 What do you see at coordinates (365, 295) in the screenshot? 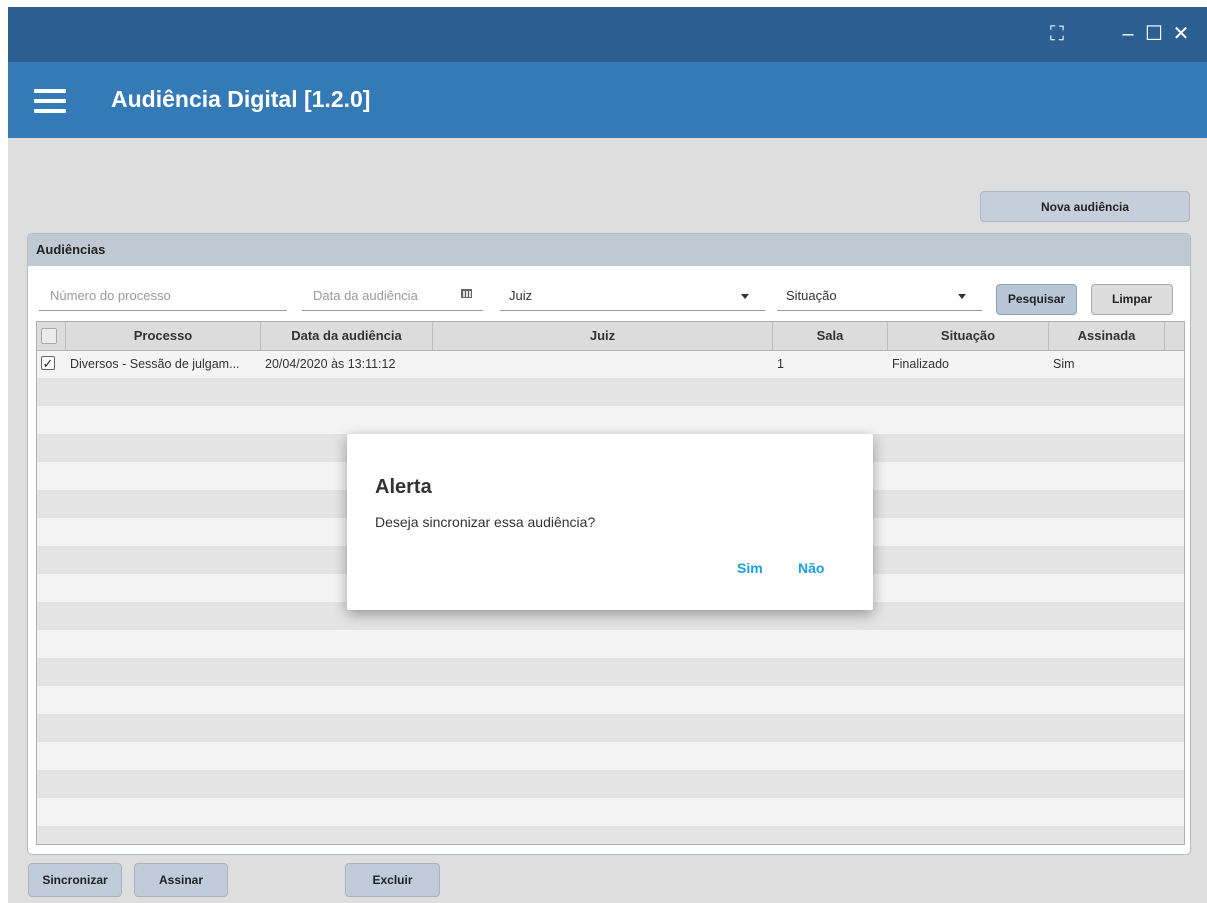
I see `hearing-date-placeholder: Data da audiência` at bounding box center [365, 295].